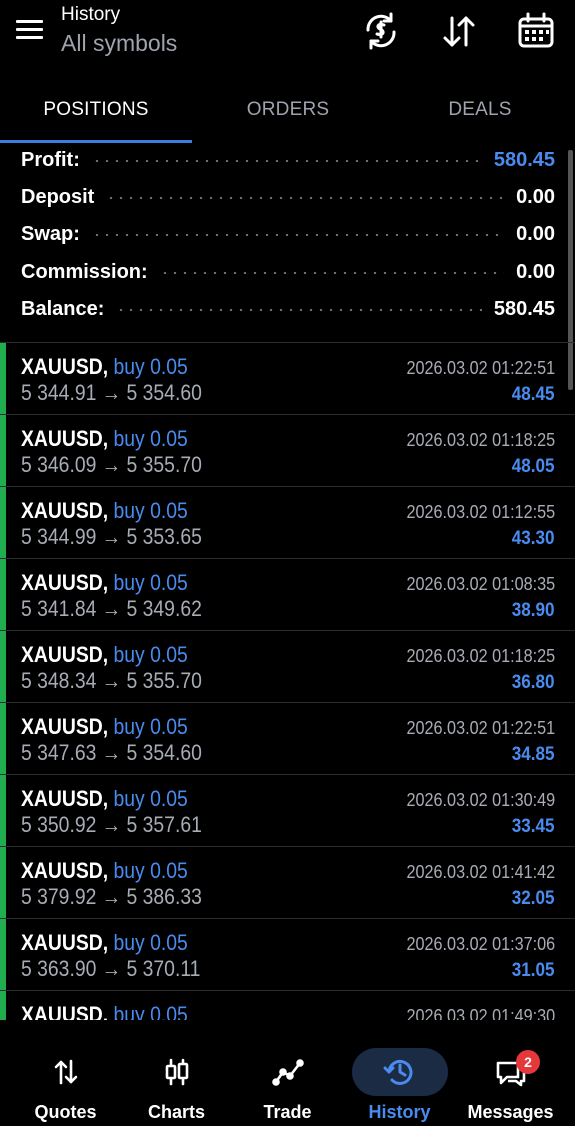 This screenshot has height=1126, width=575. I want to click on menu-icon, so click(30, 30).